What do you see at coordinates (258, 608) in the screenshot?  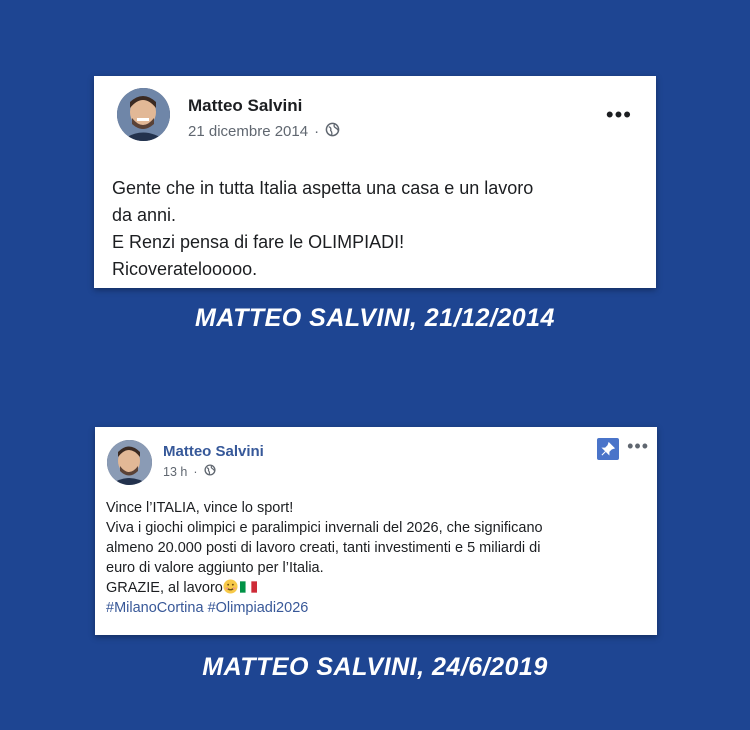 I see `hashtag-link: #Olimpiadi2026` at bounding box center [258, 608].